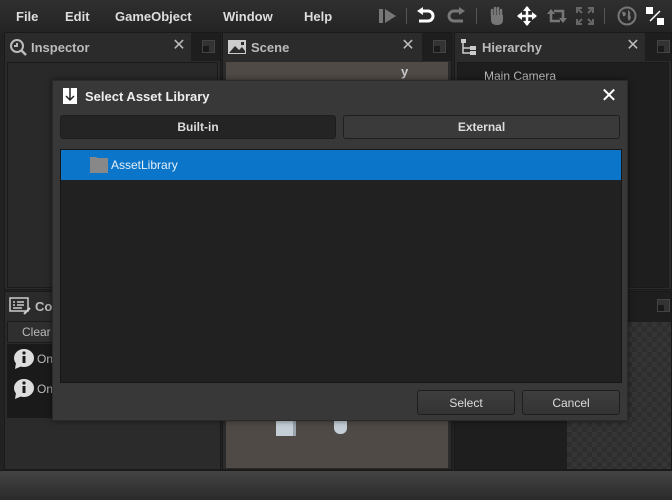 The height and width of the screenshot is (500, 672). What do you see at coordinates (77, 16) in the screenshot?
I see `menu-edit: Edit` at bounding box center [77, 16].